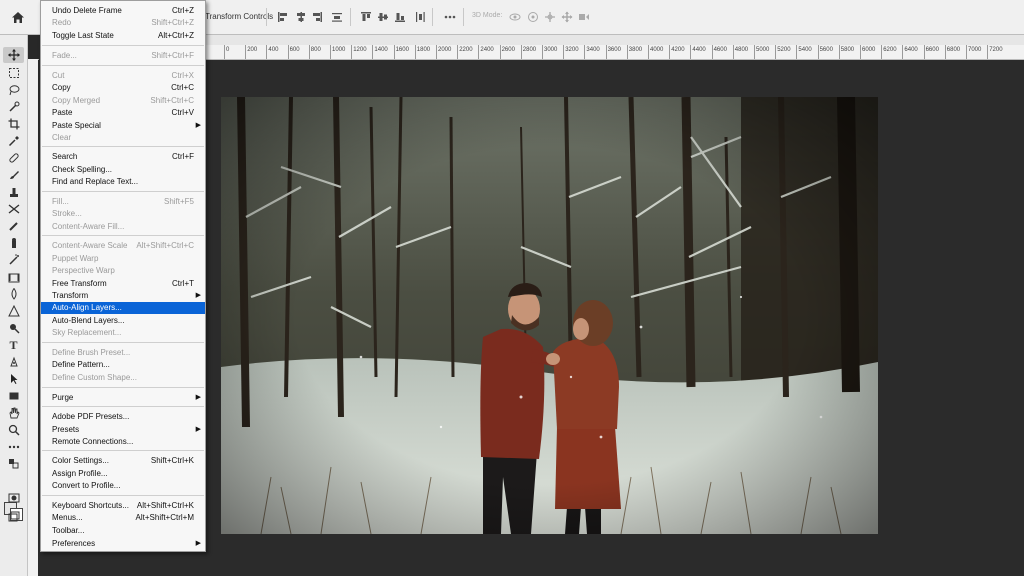  I want to click on 3d-scale-icon, so click(584, 17).